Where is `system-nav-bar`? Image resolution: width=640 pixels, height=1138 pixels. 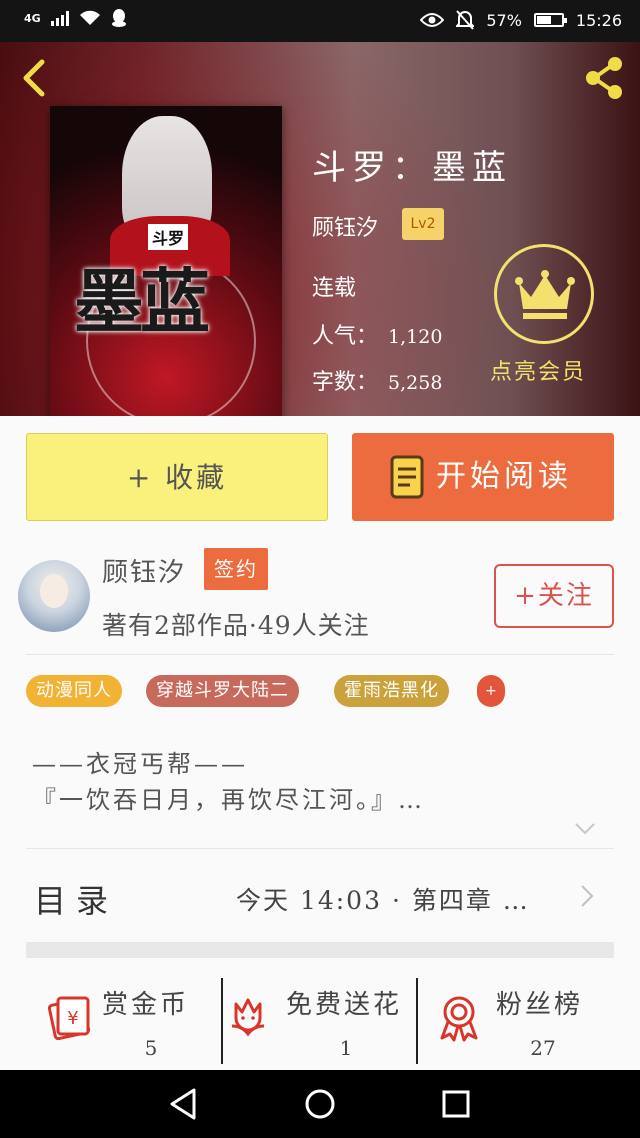
system-nav-bar is located at coordinates (320, 1104).